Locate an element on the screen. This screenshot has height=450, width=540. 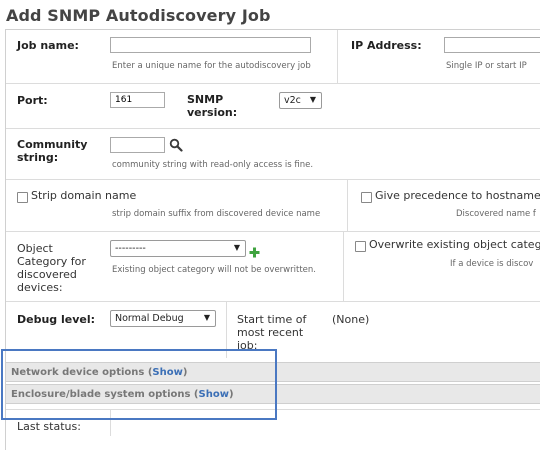
start-time-value: (None) is located at coordinates (351, 319).